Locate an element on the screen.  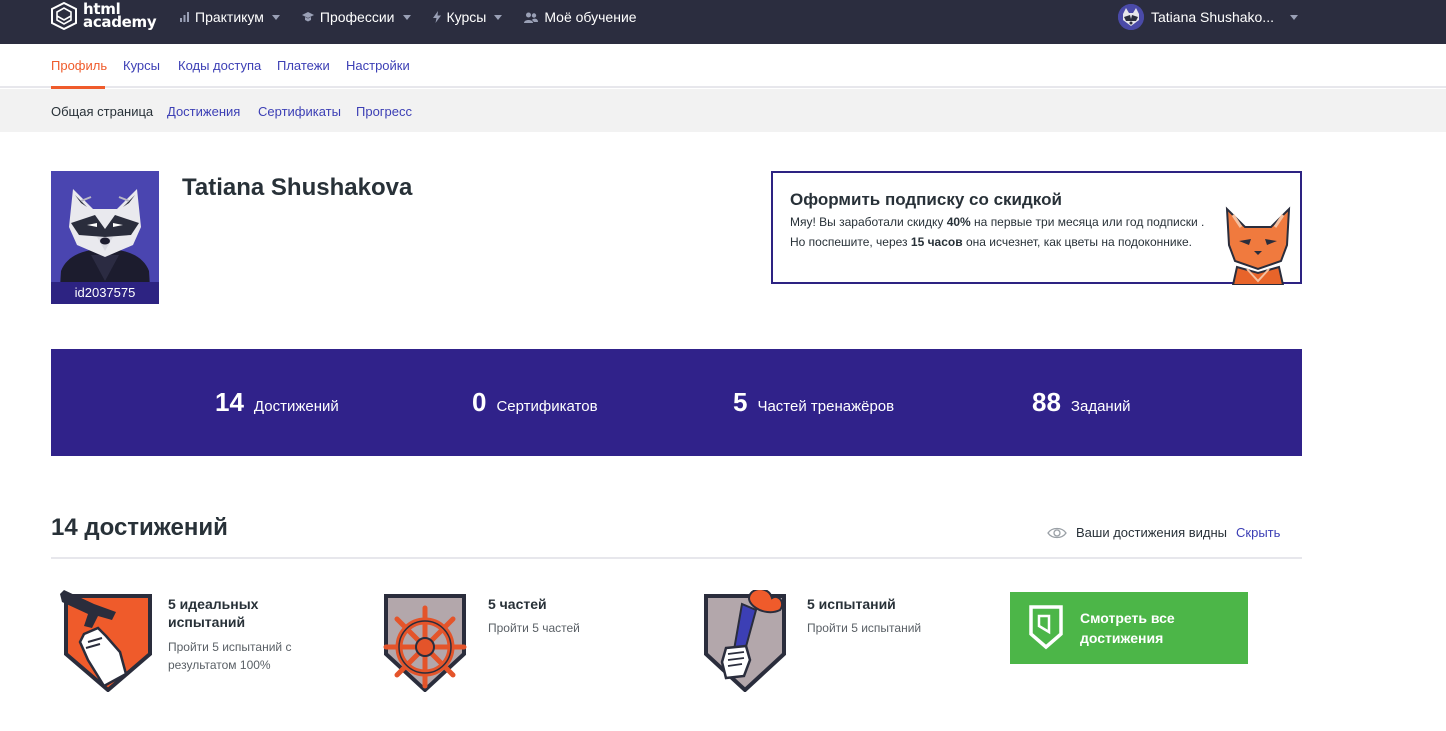
achievement-2-name: 5 частей is located at coordinates (517, 604).